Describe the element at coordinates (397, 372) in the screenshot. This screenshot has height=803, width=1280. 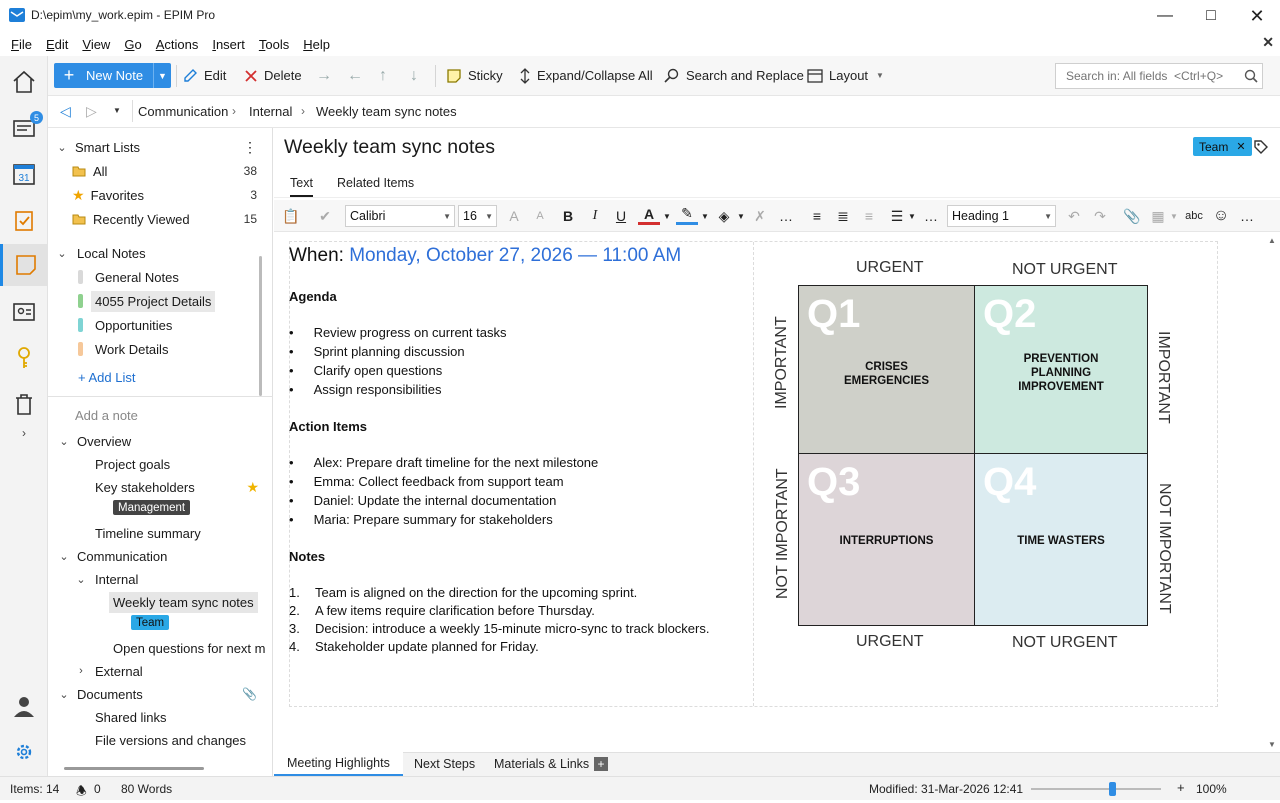
I see `list-item: • Clarify open questions` at that location.